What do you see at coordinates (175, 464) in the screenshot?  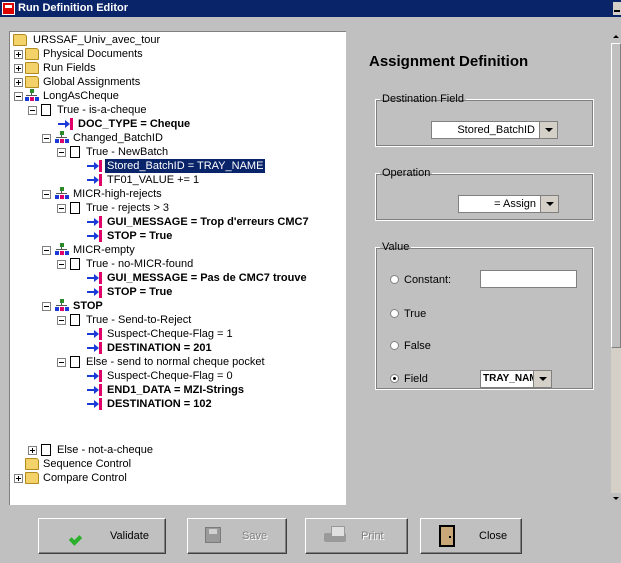 I see `tree-node-sequence-control: Sequence Control` at bounding box center [175, 464].